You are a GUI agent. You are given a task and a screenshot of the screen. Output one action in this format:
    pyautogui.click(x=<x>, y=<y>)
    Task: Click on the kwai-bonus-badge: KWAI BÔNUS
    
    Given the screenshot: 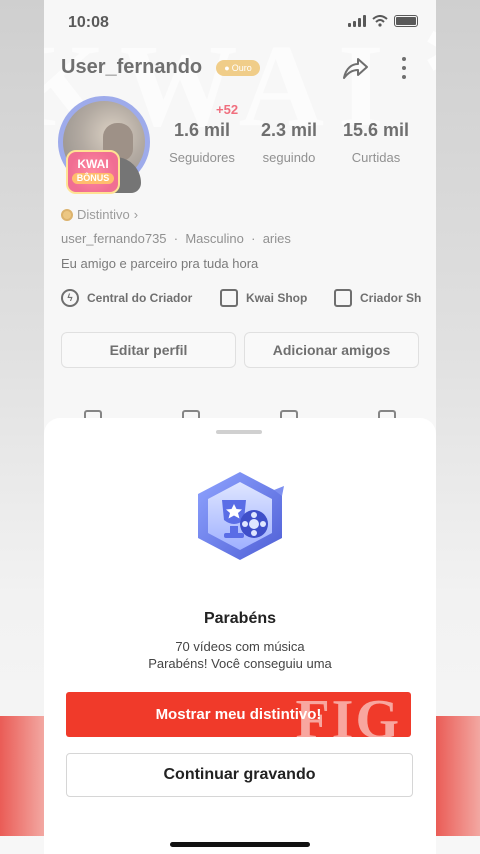 What is the action you would take?
    pyautogui.click(x=93, y=172)
    